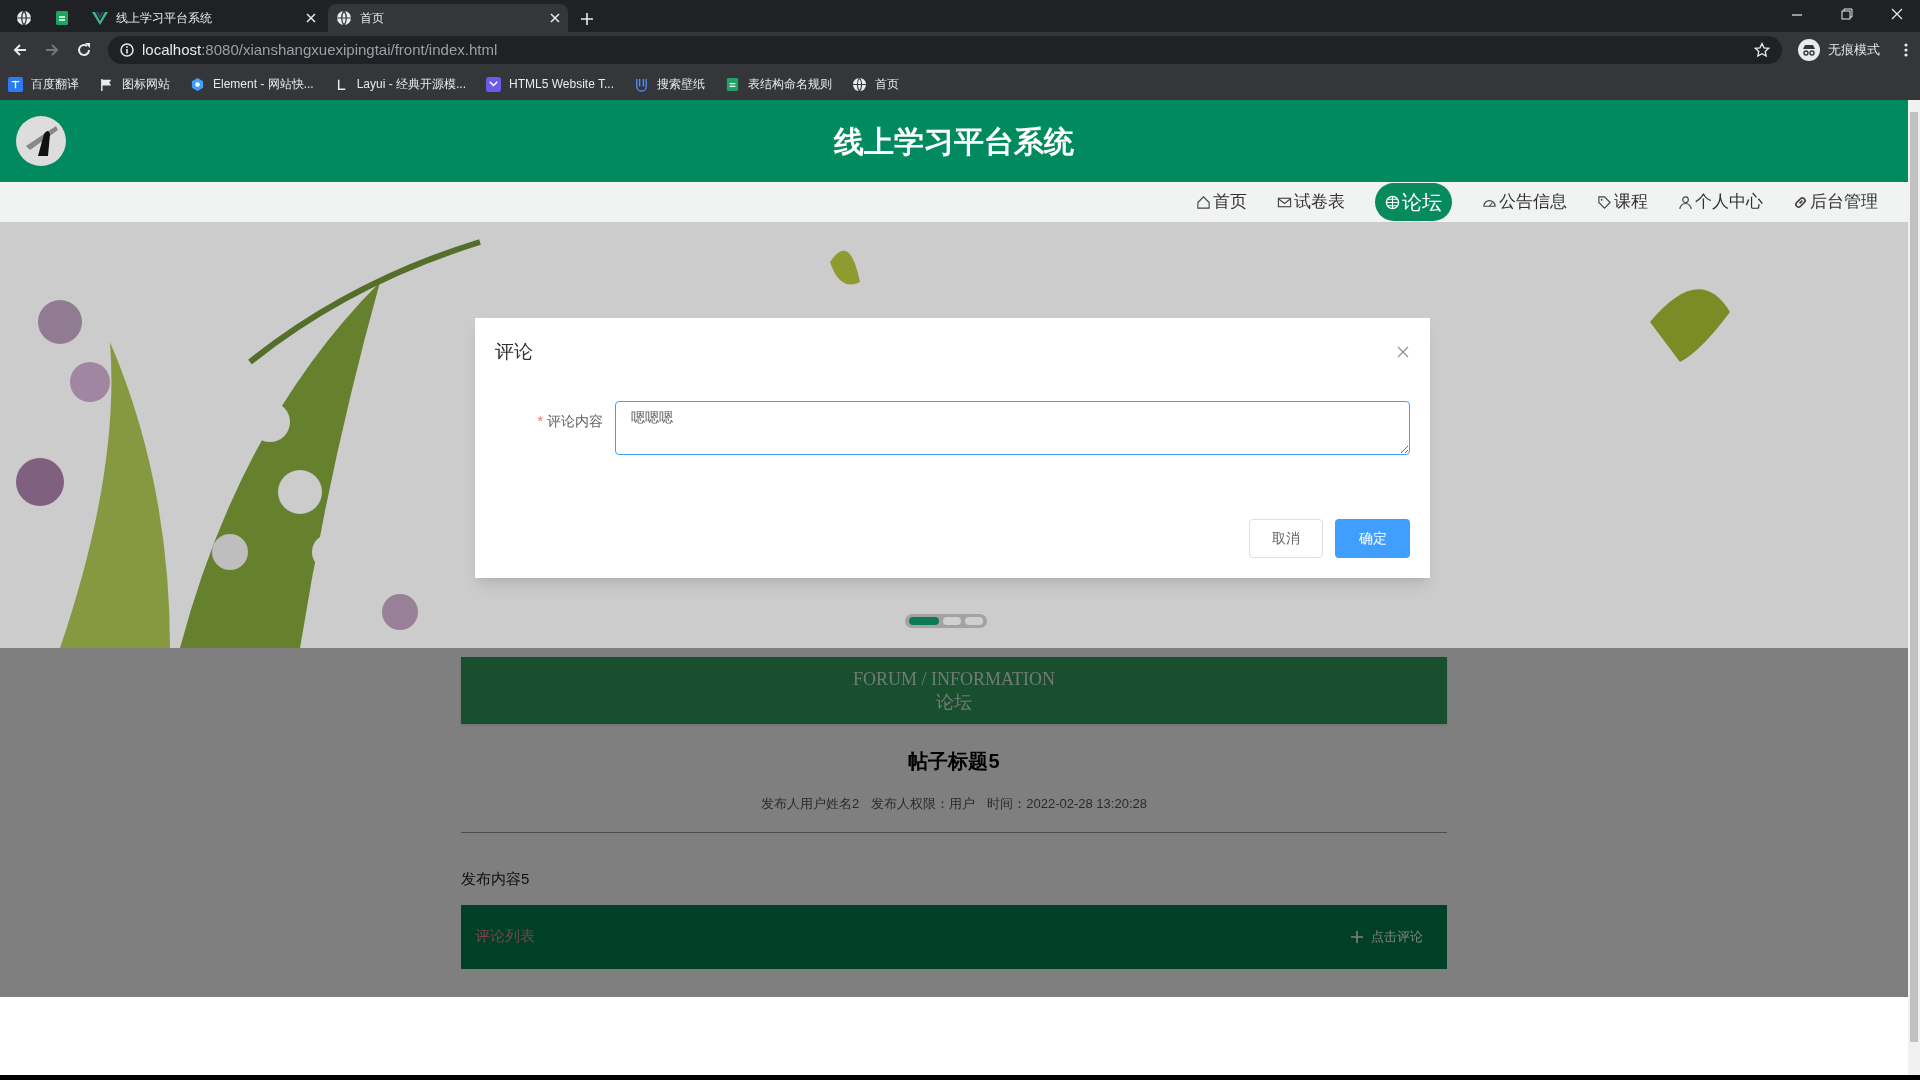  What do you see at coordinates (1012, 427) in the screenshot?
I see `comment-input: 嗯嗯嗯` at bounding box center [1012, 427].